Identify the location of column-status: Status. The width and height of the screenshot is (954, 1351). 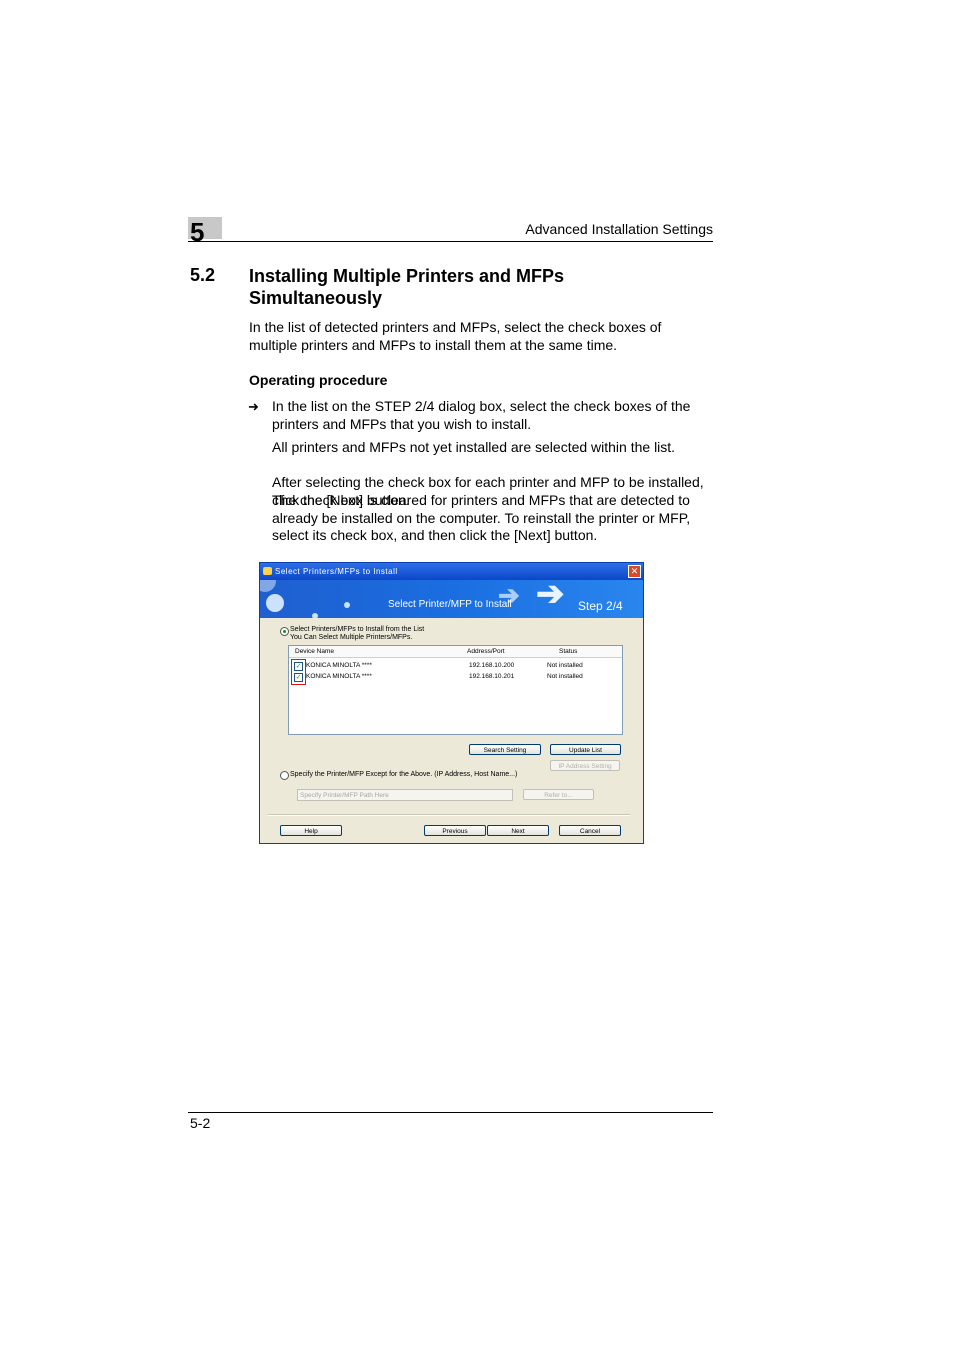
(568, 651).